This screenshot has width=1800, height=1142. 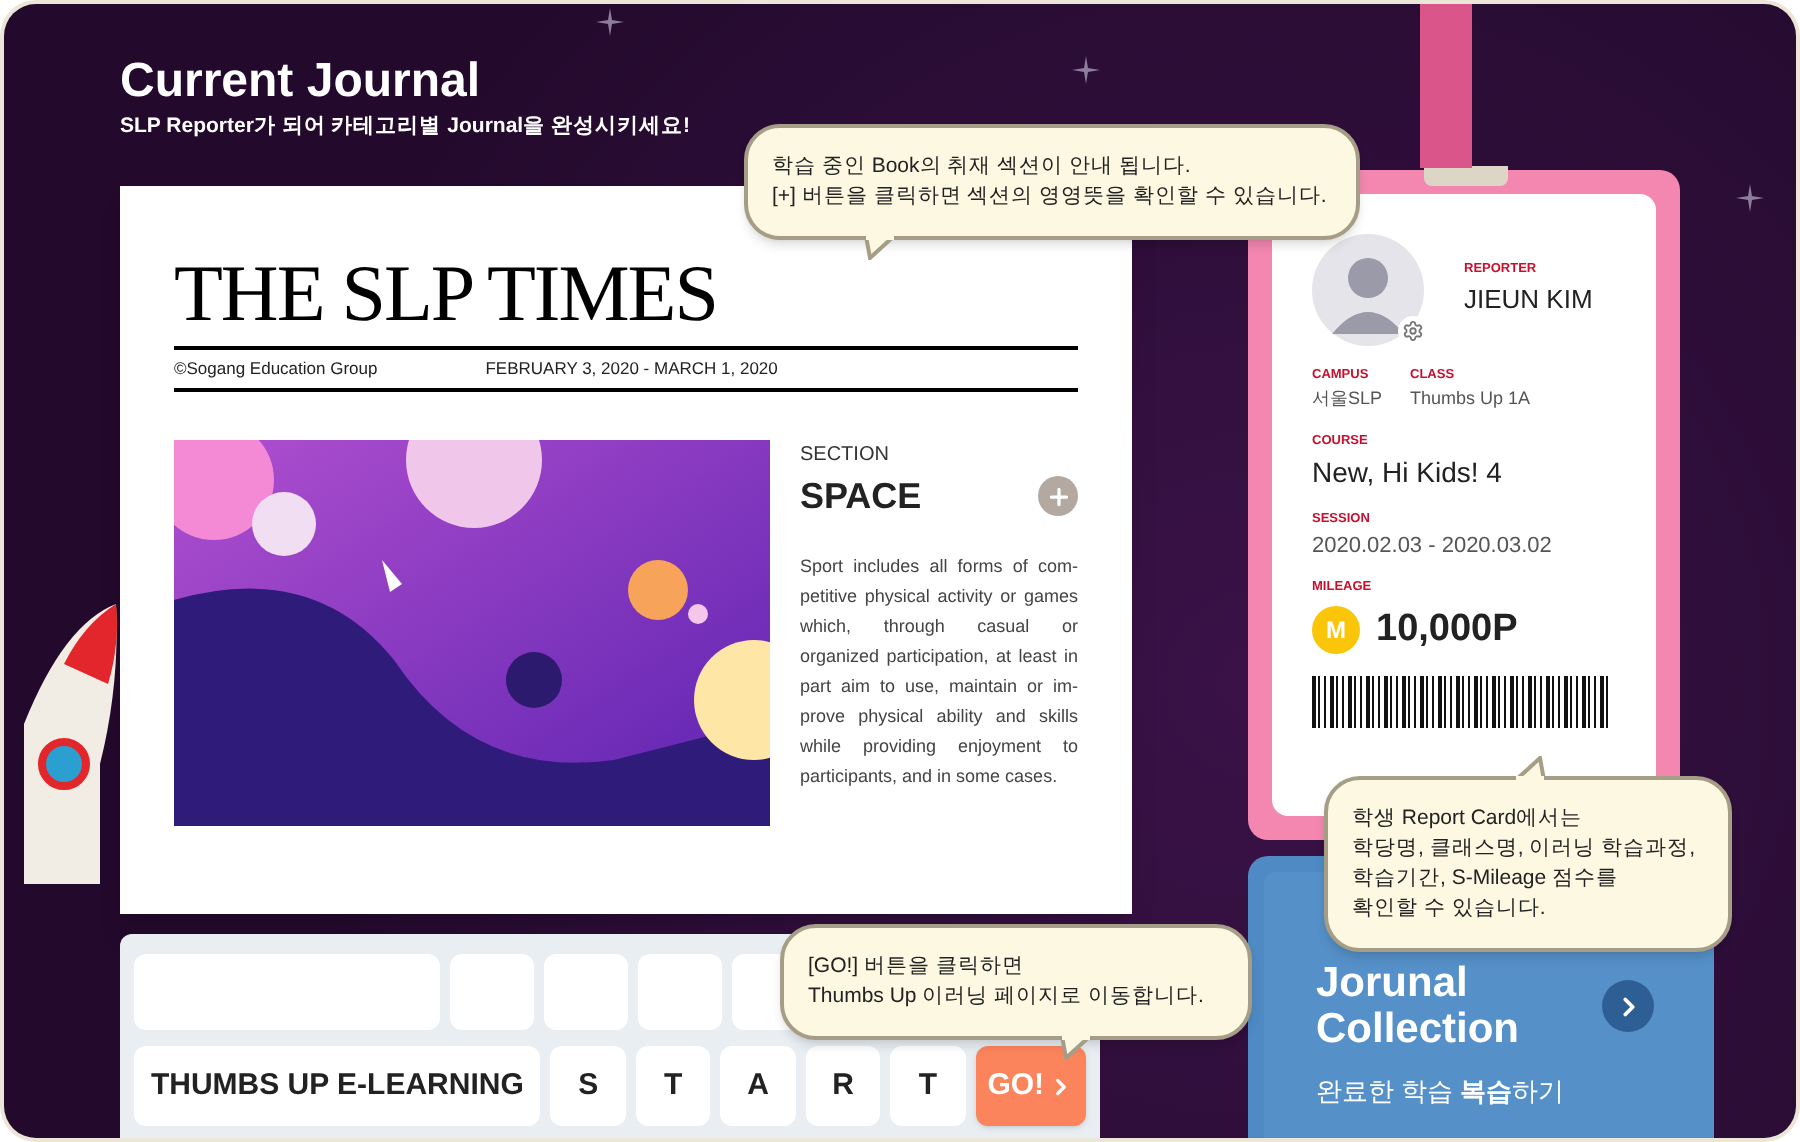 What do you see at coordinates (1347, 398) in the screenshot?
I see `field-value: 서울SLP` at bounding box center [1347, 398].